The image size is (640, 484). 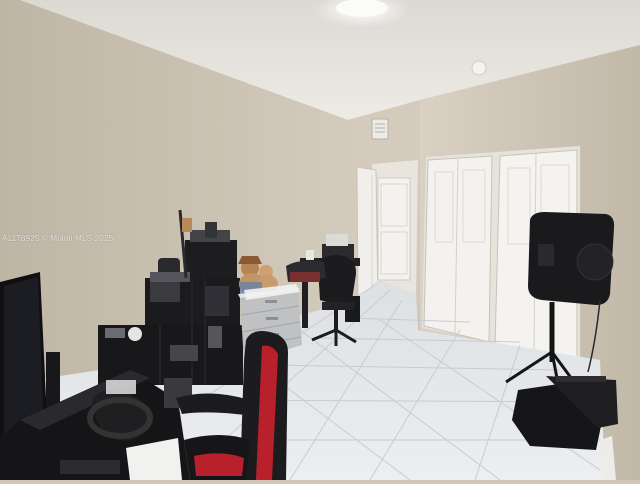 I want to click on smoke-detector, so click(x=479, y=68).